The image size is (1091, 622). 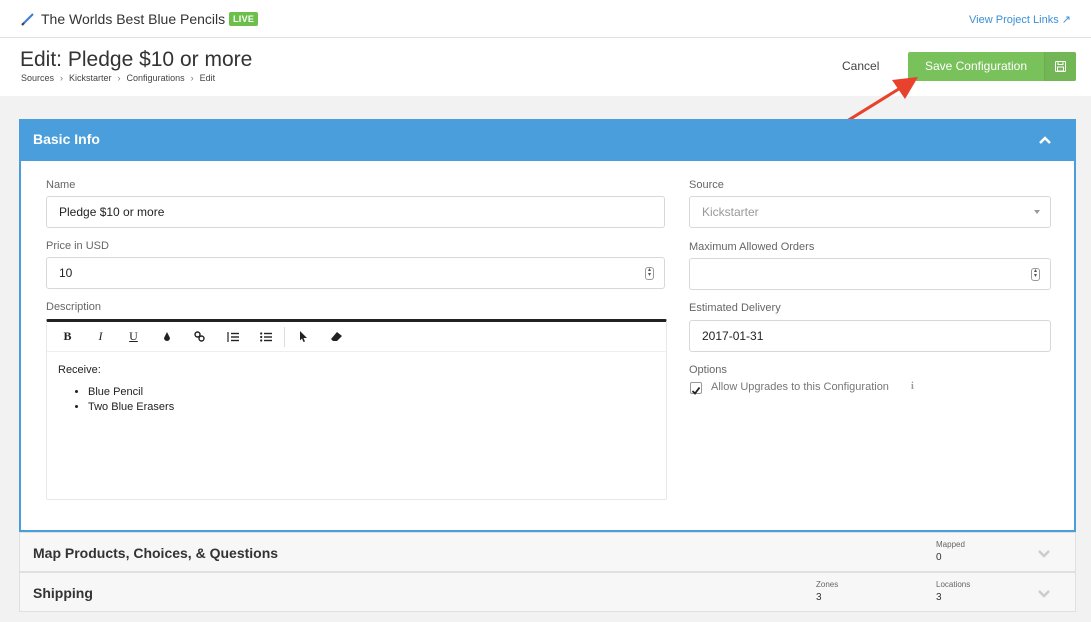 I want to click on underline-button: U, so click(x=133, y=337).